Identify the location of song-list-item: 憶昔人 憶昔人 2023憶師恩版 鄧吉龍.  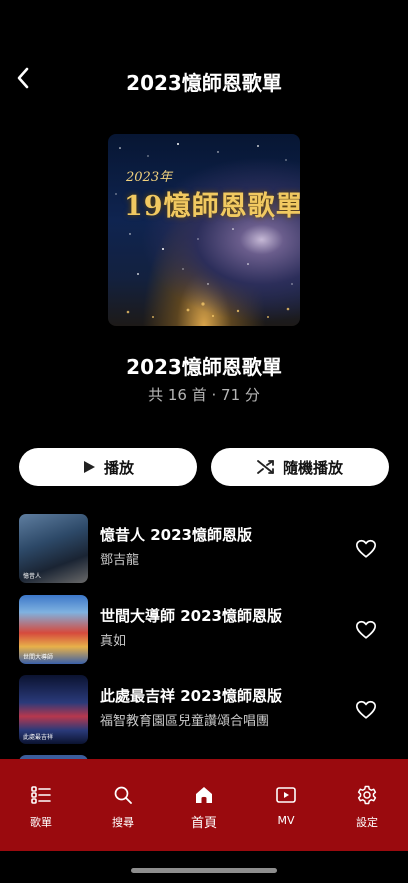
(204, 549).